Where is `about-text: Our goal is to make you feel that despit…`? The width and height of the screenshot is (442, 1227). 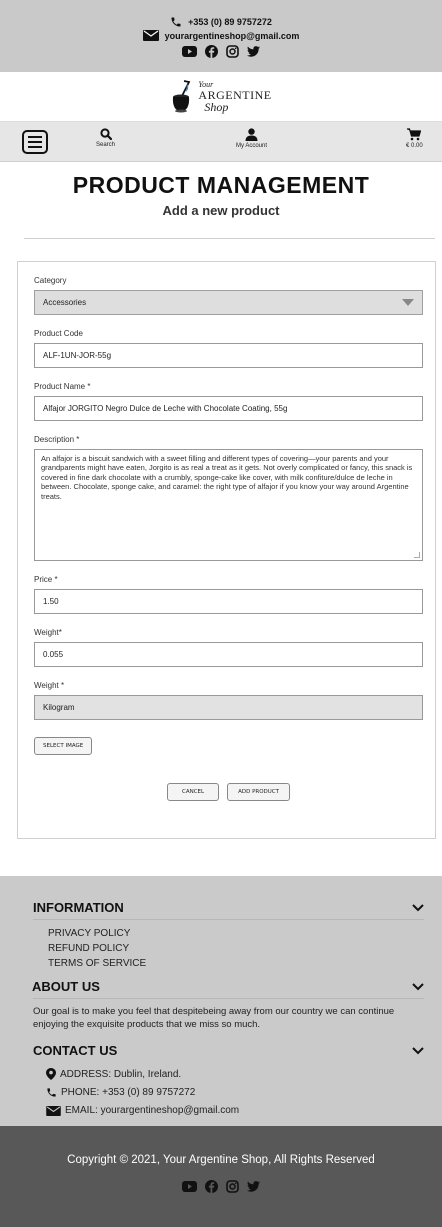
about-text: Our goal is to make you feel that despit… is located at coordinates (214, 1018).